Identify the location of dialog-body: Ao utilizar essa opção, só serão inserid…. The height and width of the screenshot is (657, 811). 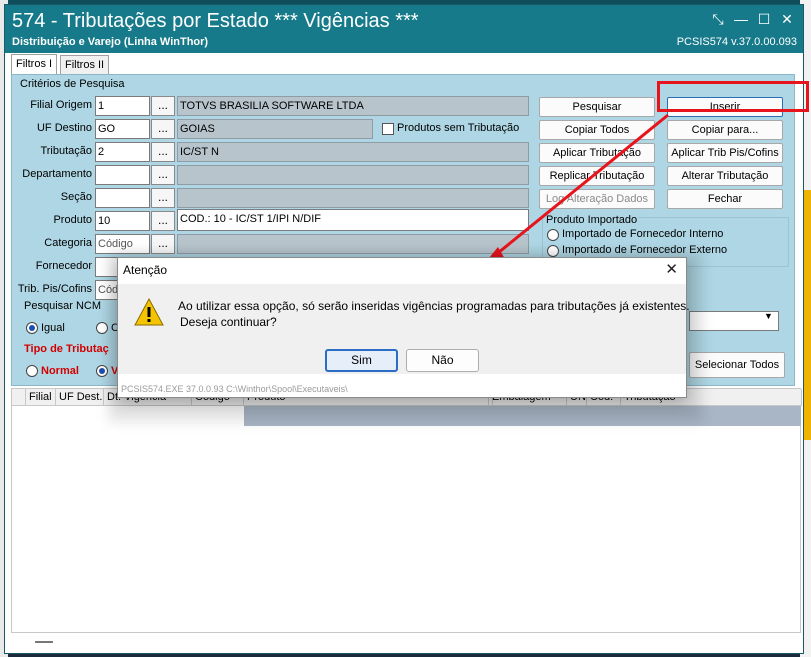
(404, 329).